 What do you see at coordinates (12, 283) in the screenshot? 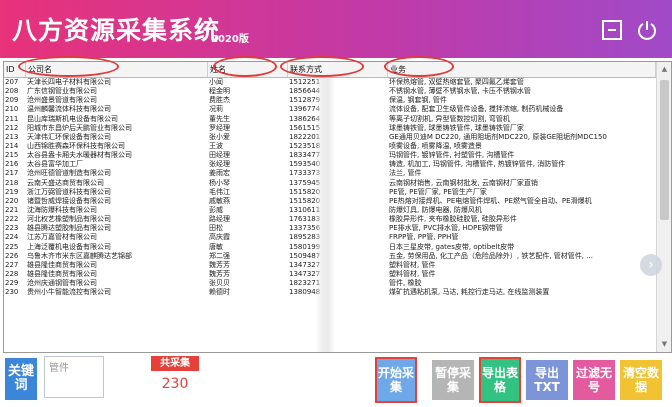
I see `table-cell-id: 229` at bounding box center [12, 283].